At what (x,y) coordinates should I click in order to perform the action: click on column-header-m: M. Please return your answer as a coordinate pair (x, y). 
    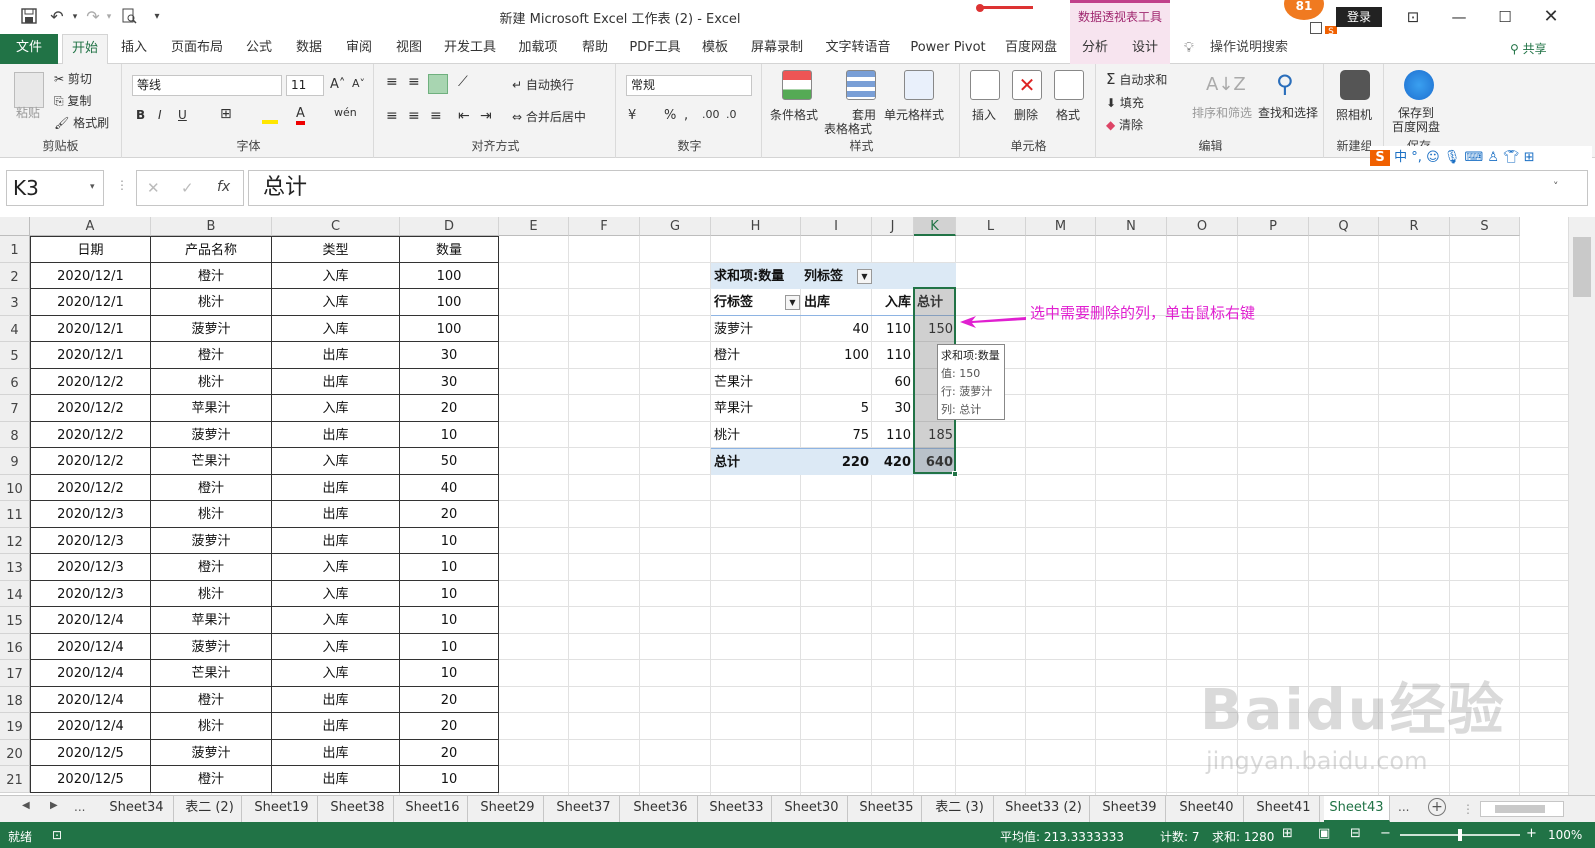
    Looking at the image, I should click on (1061, 226).